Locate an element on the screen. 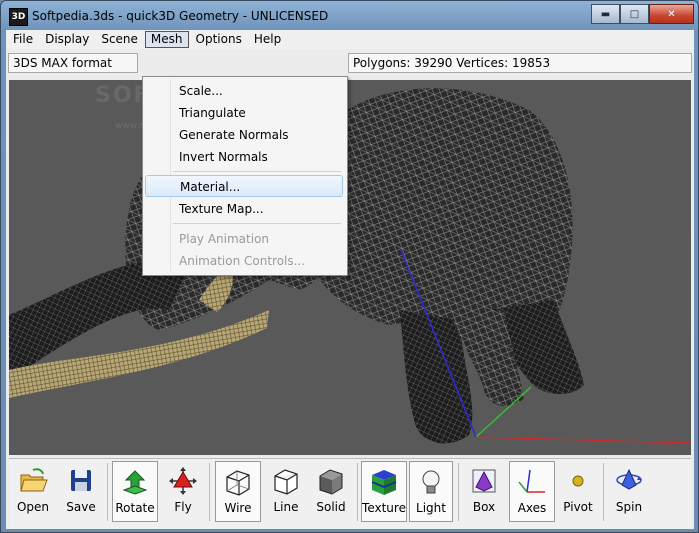 The image size is (699, 533). maximize-icon: □ is located at coordinates (634, 14).